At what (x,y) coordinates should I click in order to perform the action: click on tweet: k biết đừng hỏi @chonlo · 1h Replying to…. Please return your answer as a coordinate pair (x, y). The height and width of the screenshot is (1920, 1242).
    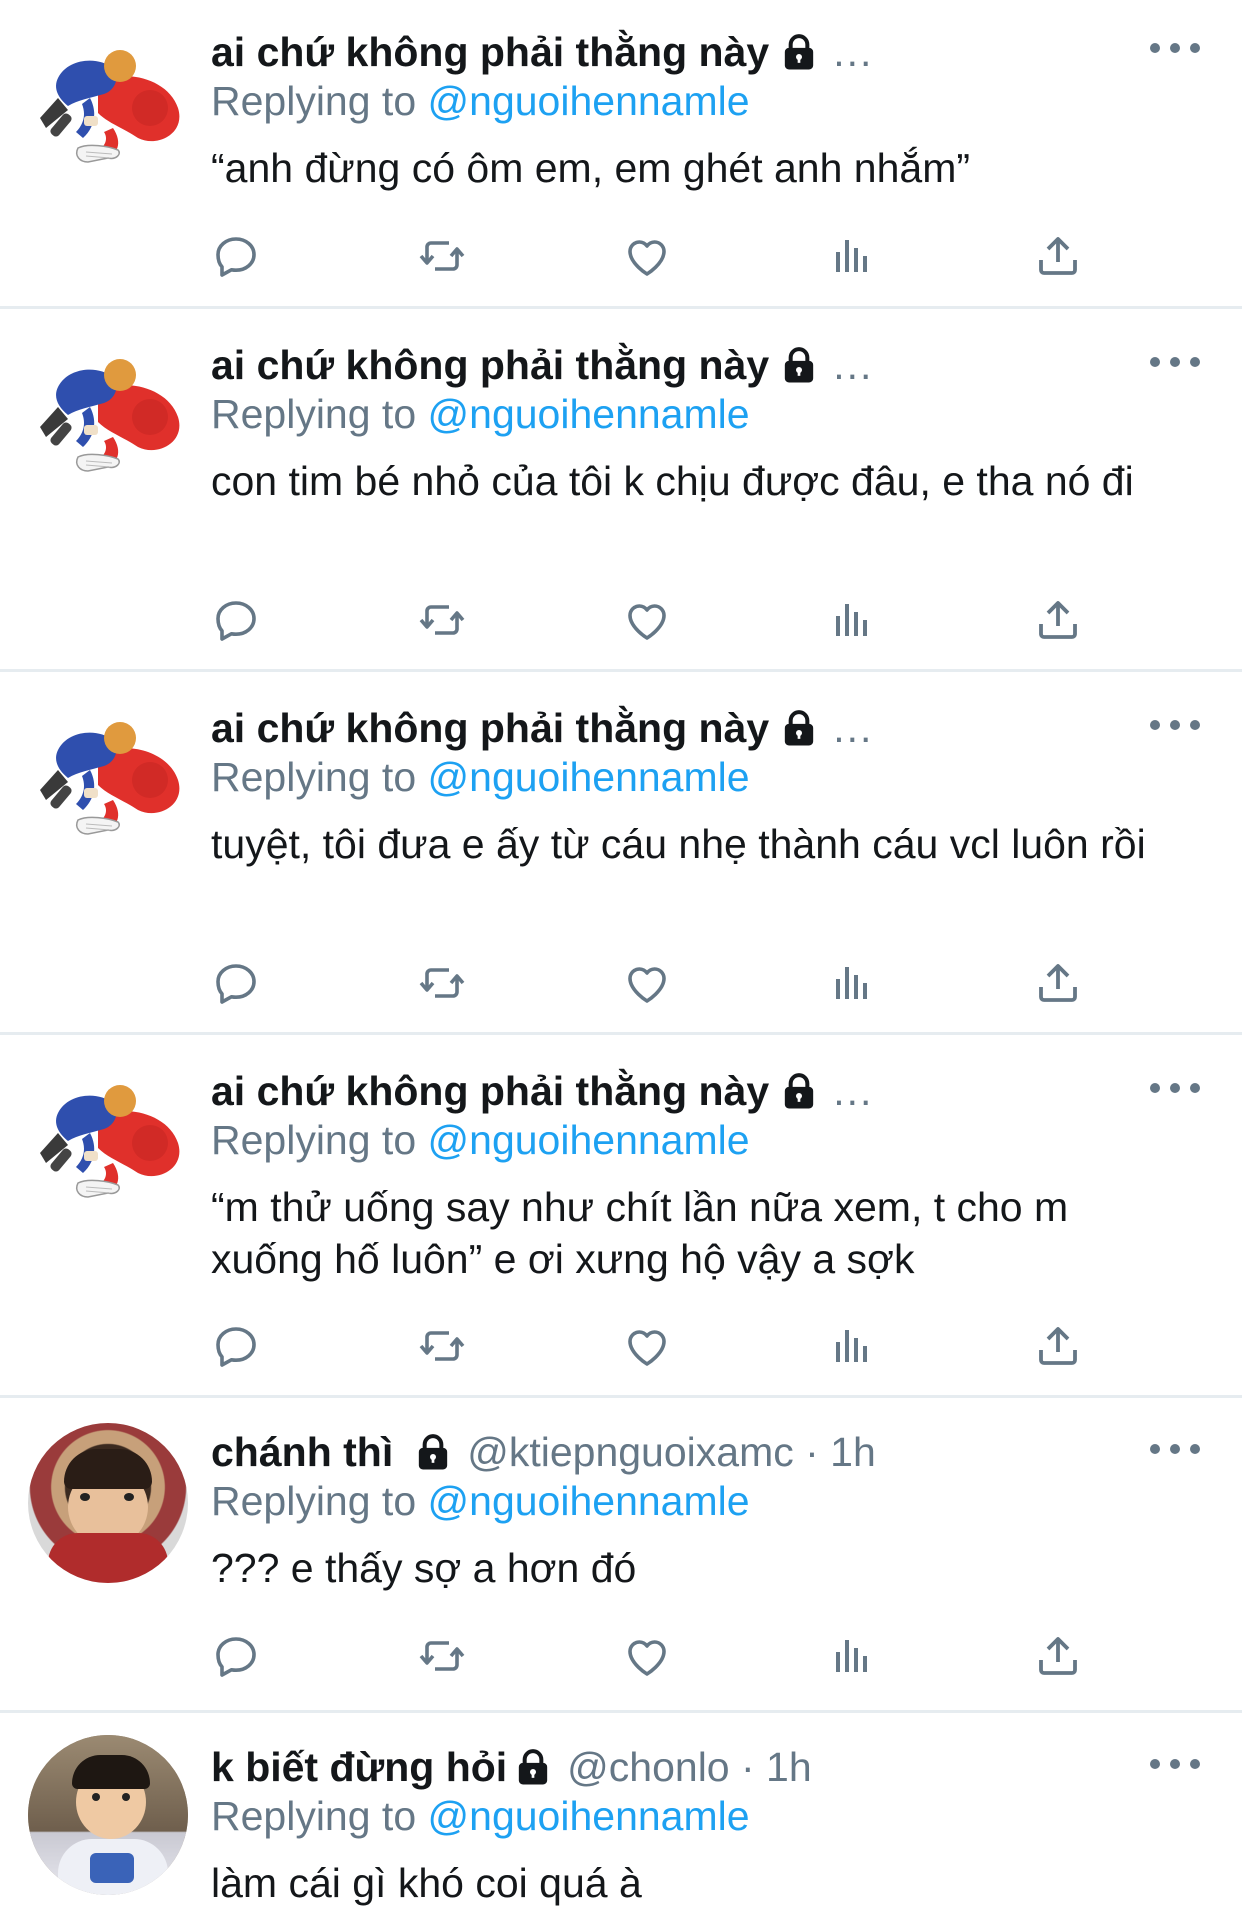
    Looking at the image, I should click on (621, 1816).